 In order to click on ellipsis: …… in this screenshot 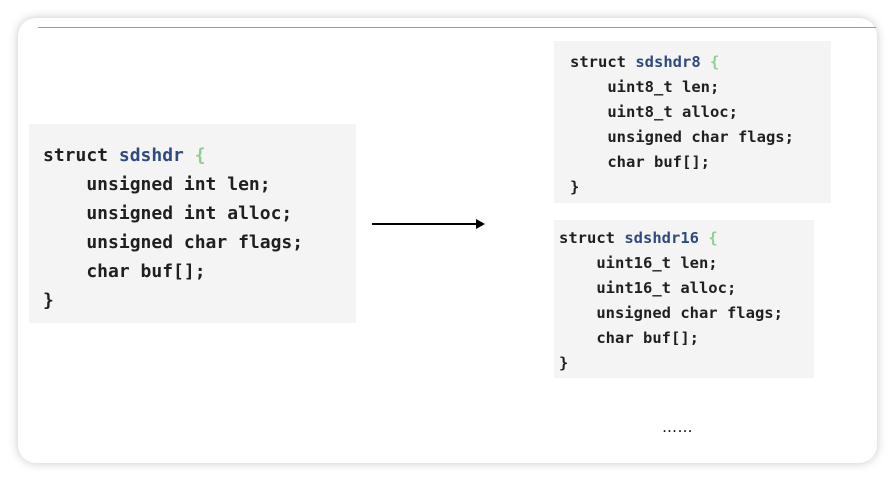, I will do `click(677, 427)`.